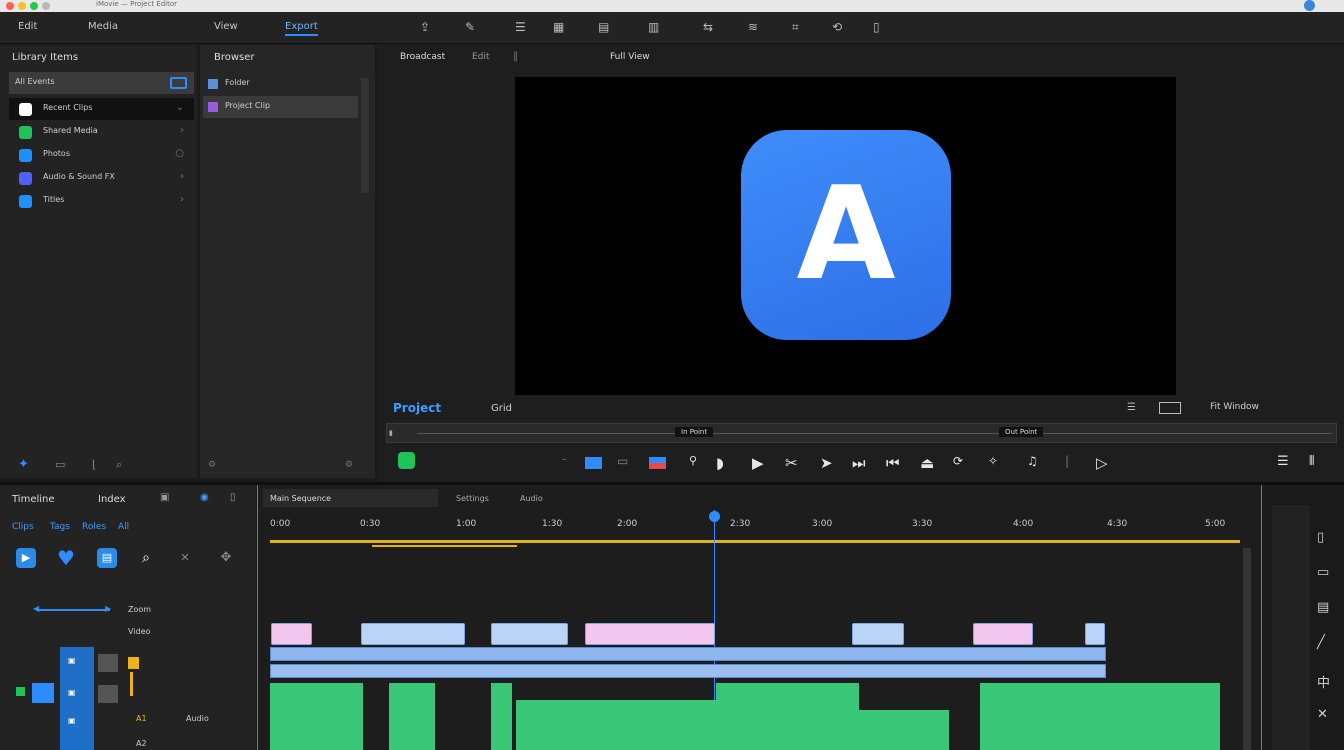 Image resolution: width=1344 pixels, height=750 pixels. What do you see at coordinates (233, 497) in the screenshot?
I see `panel-icon: ▯` at bounding box center [233, 497].